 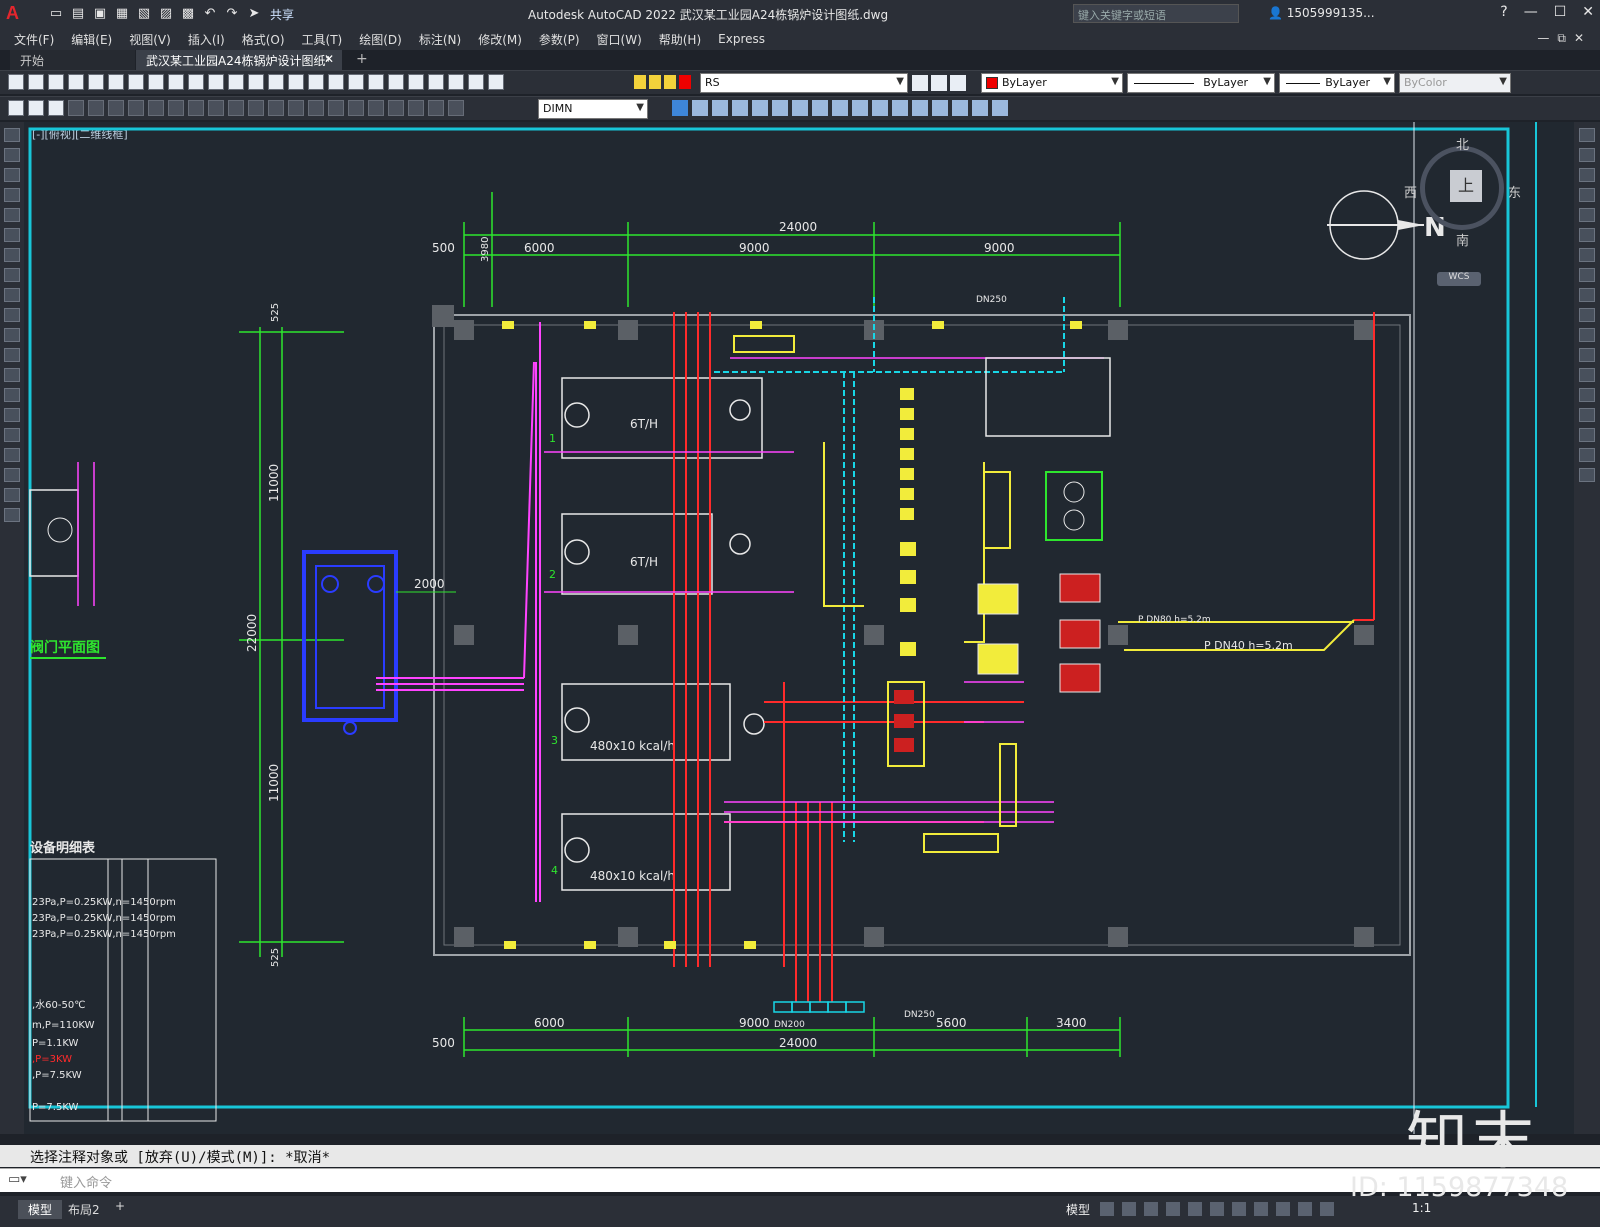 I want to click on isodraft-icon, so click(x=1195, y=1209).